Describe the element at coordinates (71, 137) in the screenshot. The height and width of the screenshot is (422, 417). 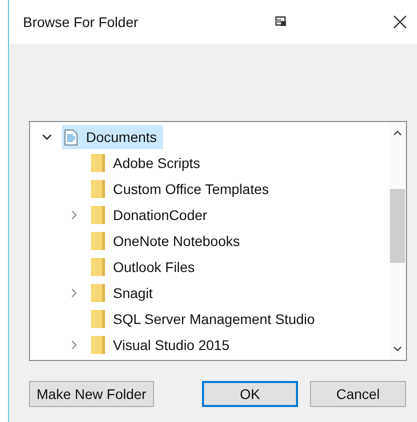
I see `document-icon` at that location.